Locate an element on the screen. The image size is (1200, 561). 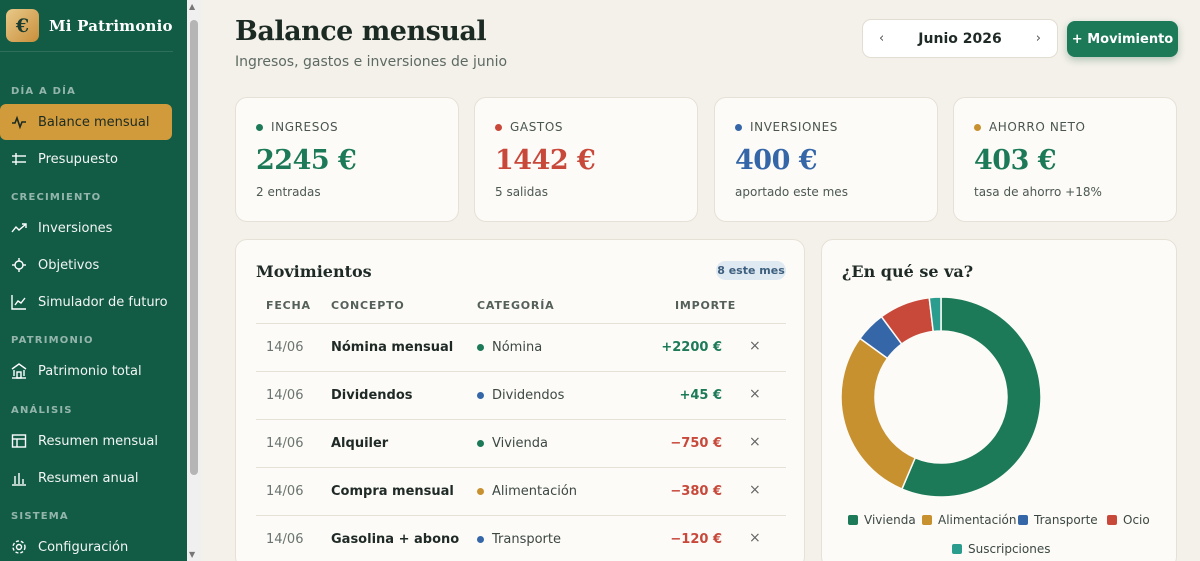
table-row: 14/06 Alquiler Vivienda −750 € × is located at coordinates (521, 443).